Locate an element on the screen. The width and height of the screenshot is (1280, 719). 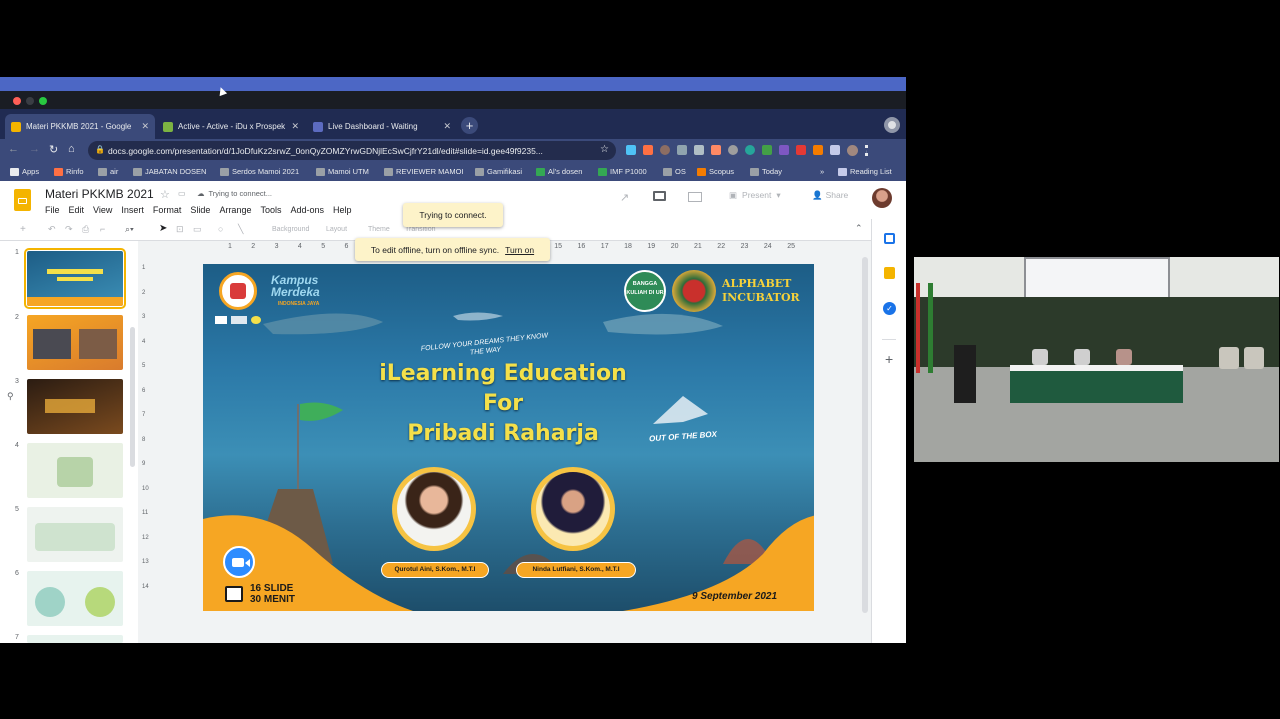
add-slide-icon: + is located at coordinates (23, 229).